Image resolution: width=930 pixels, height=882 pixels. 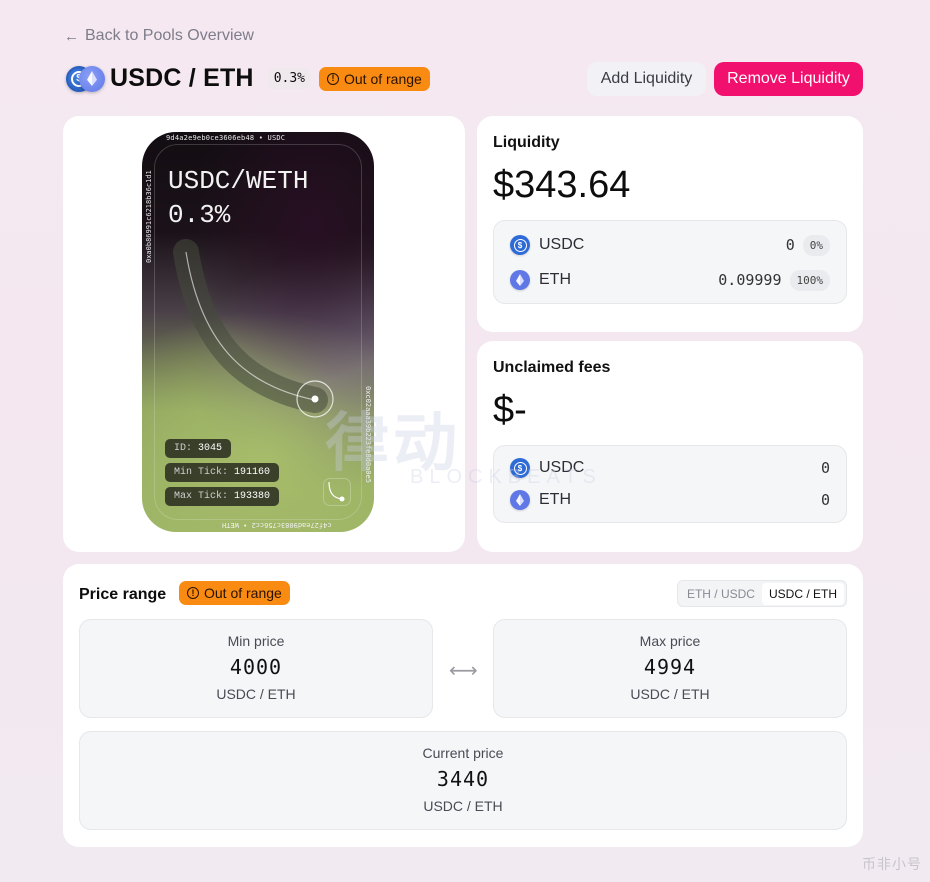 I want to click on token-percent: 100%, so click(x=809, y=280).